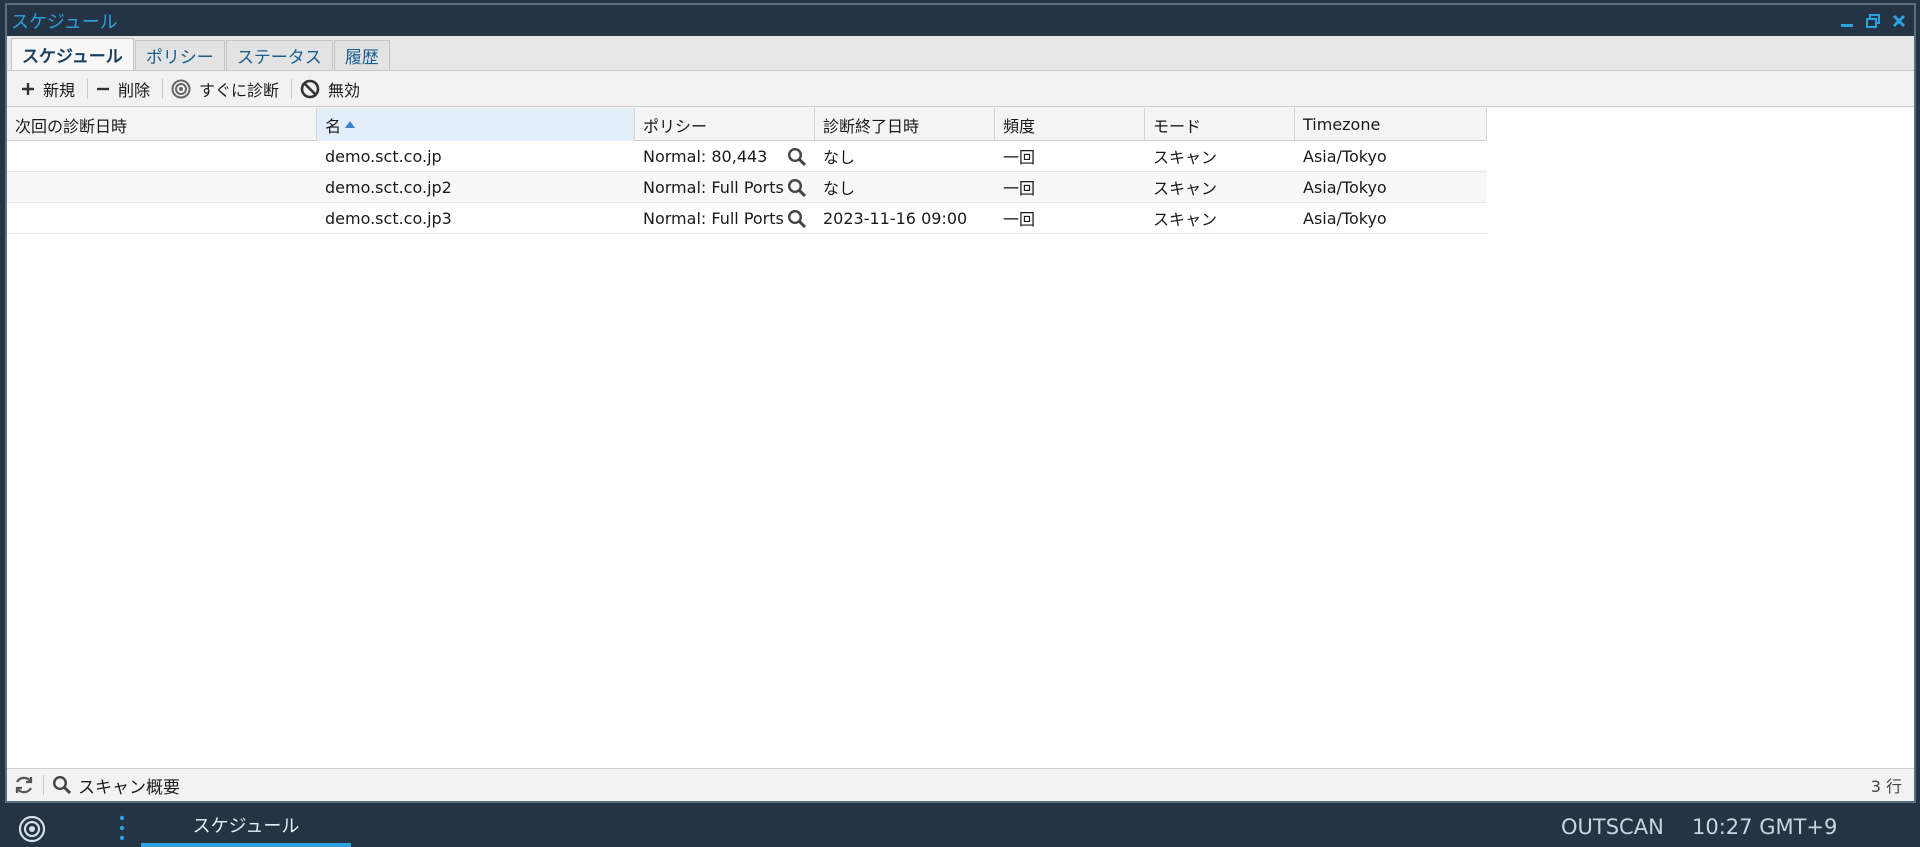  What do you see at coordinates (476, 124) in the screenshot?
I see `column-header-name: 名` at bounding box center [476, 124].